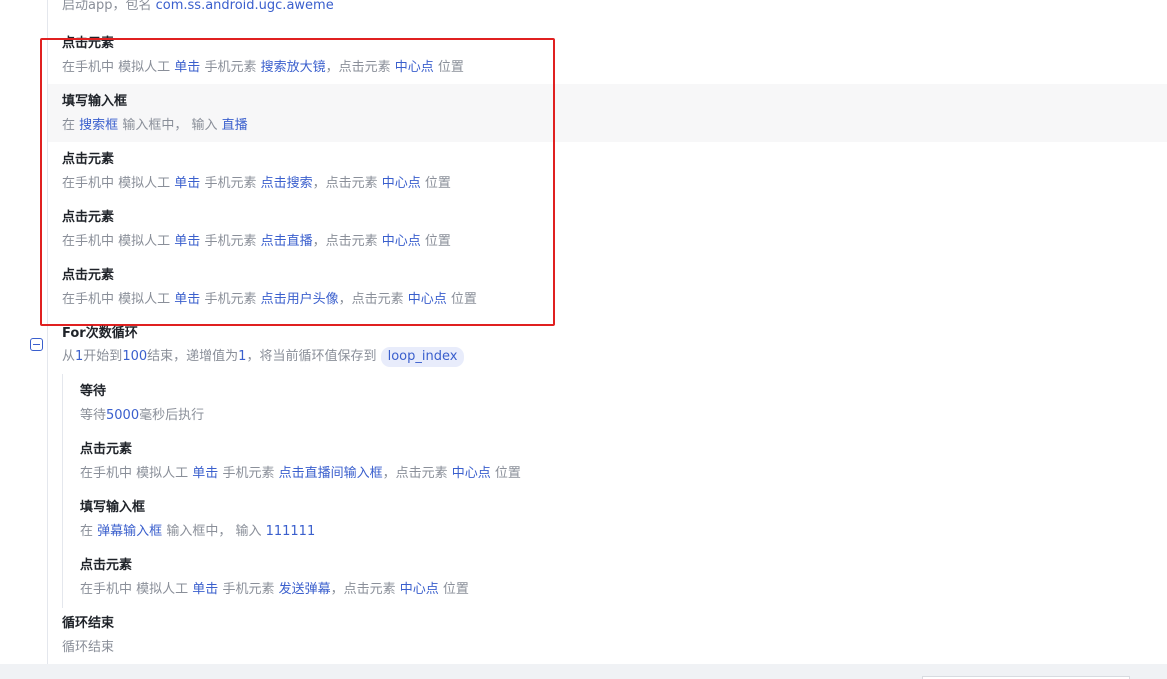  I want to click on desc-text: ，将当前循环值保存到, so click(311, 356).